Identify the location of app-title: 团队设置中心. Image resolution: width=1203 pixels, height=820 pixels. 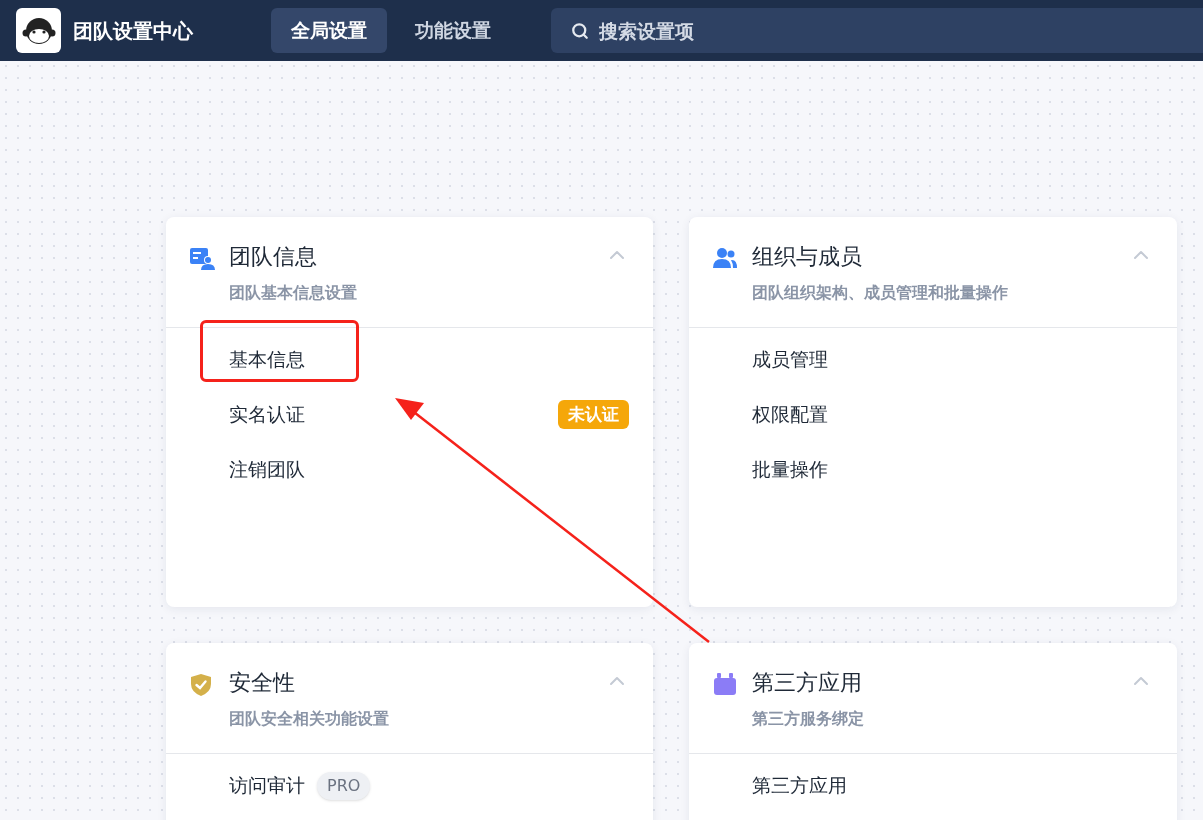
(133, 31).